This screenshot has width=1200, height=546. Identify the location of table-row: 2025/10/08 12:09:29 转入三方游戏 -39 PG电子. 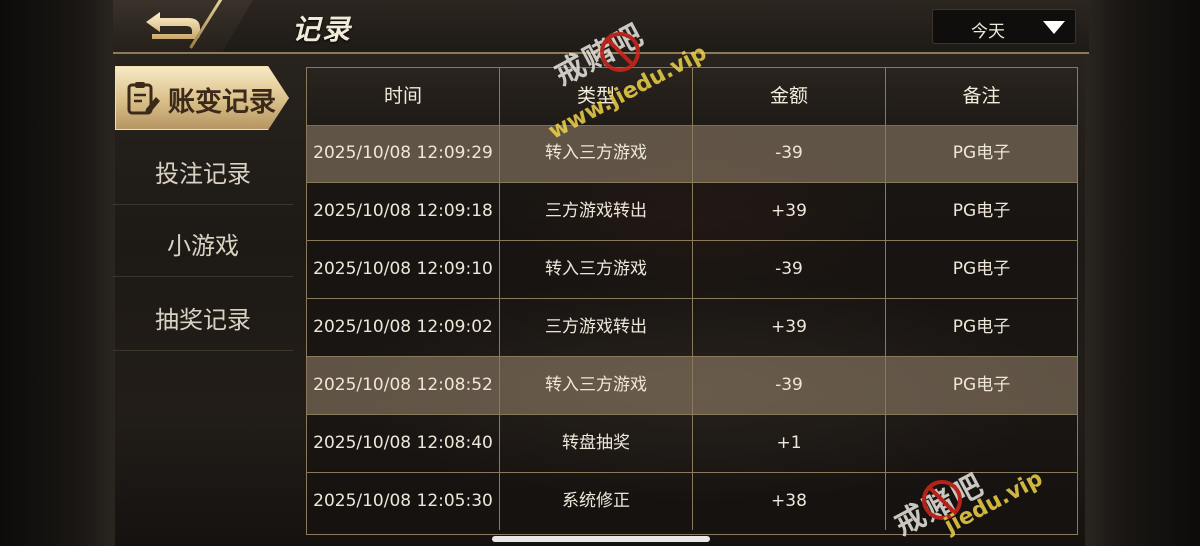
(692, 154).